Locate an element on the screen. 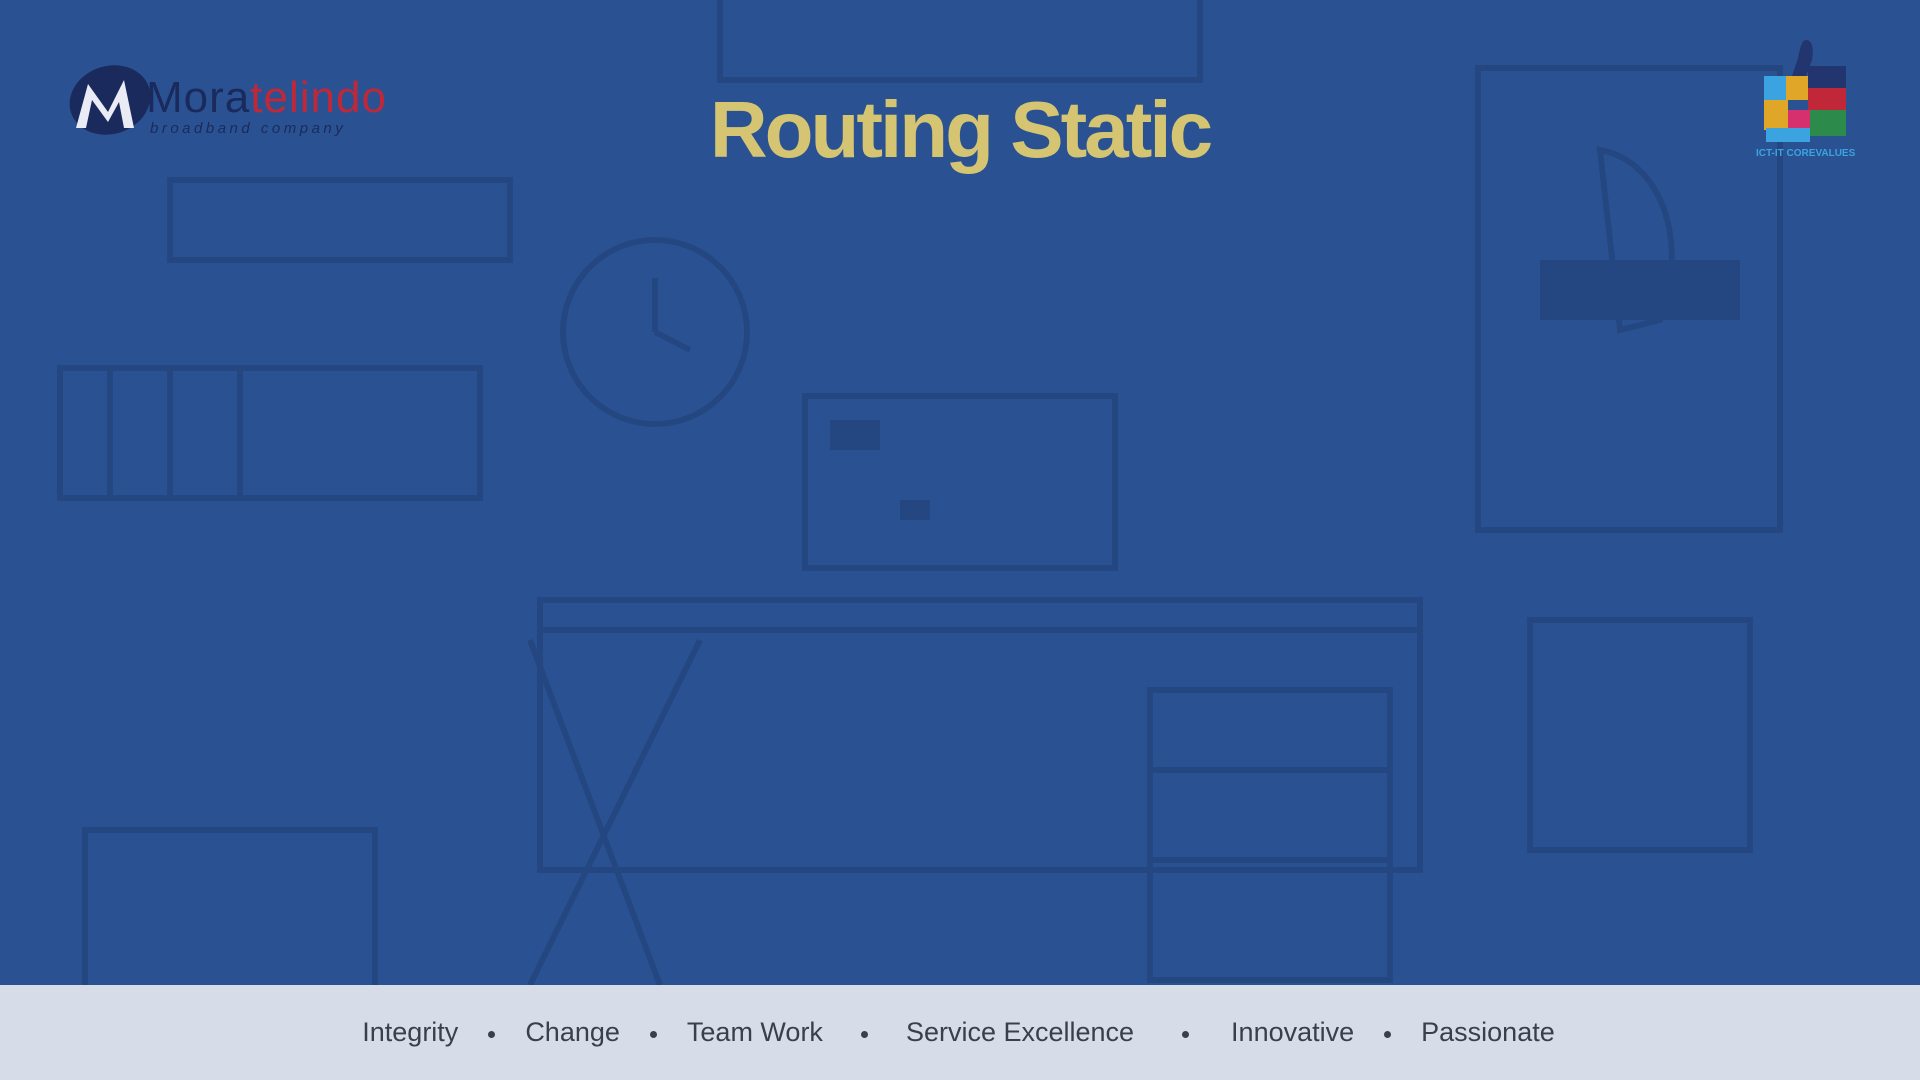 This screenshot has height=1080, width=1920. thumbs-up-puzzle-icon is located at coordinates (1805, 91).